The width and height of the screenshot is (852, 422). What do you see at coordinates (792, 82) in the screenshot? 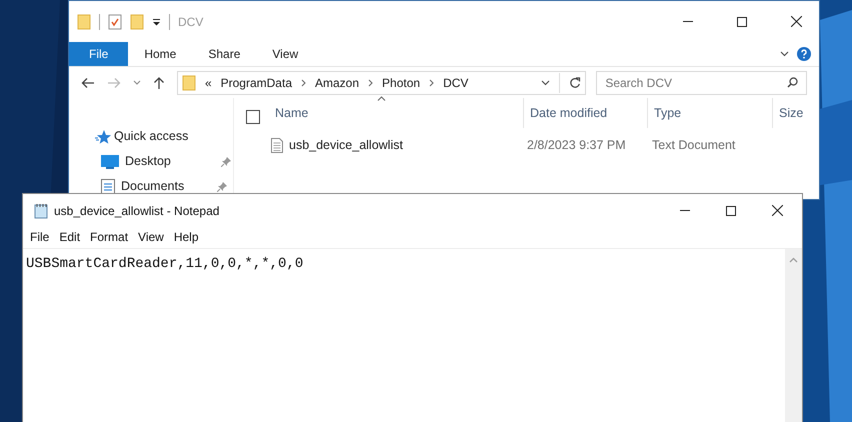
I see `search-icon` at bounding box center [792, 82].